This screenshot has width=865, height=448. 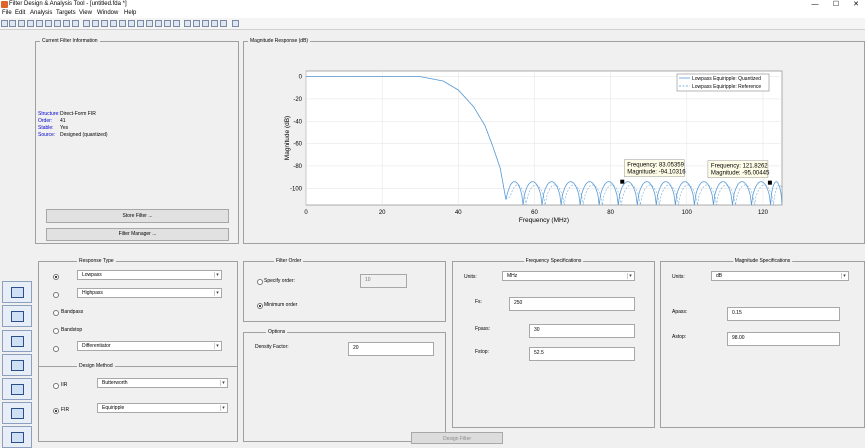 What do you see at coordinates (17, 341) in the screenshot?
I see `side-pole-zero-editor-button` at bounding box center [17, 341].